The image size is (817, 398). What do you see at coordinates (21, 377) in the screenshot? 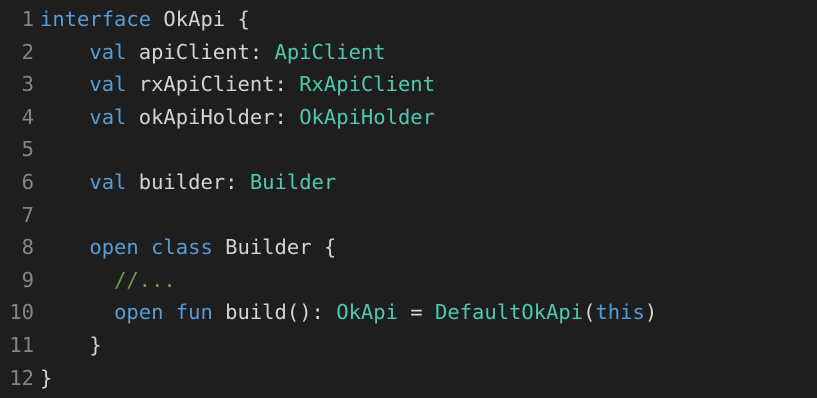
I see `line-number: 12` at bounding box center [21, 377].